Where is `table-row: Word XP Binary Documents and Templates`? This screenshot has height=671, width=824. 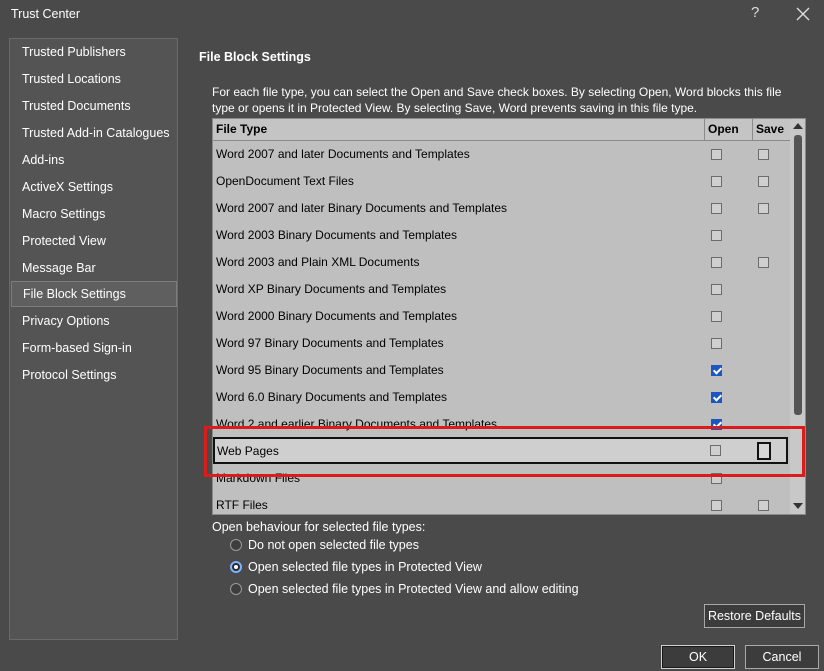 table-row: Word XP Binary Documents and Templates is located at coordinates (501, 289).